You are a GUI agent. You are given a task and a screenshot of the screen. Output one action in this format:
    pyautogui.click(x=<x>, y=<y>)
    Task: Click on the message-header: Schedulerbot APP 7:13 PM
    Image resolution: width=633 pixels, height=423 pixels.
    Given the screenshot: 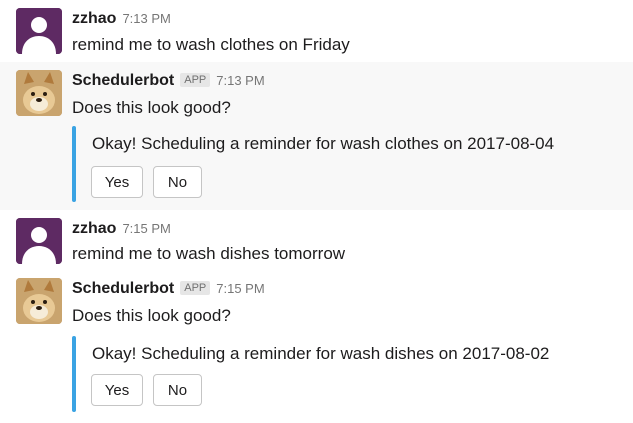 What is the action you would take?
    pyautogui.click(x=168, y=81)
    